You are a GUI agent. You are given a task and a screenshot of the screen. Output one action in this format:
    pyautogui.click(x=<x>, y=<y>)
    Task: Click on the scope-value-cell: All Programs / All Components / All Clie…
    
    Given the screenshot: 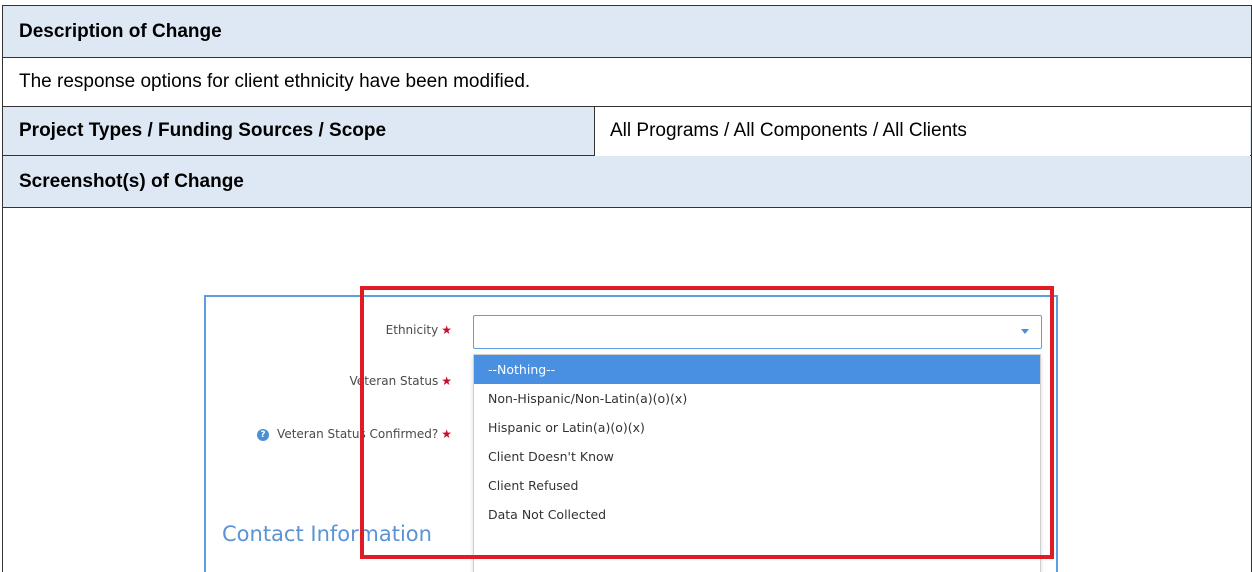 What is the action you would take?
    pyautogui.click(x=922, y=131)
    